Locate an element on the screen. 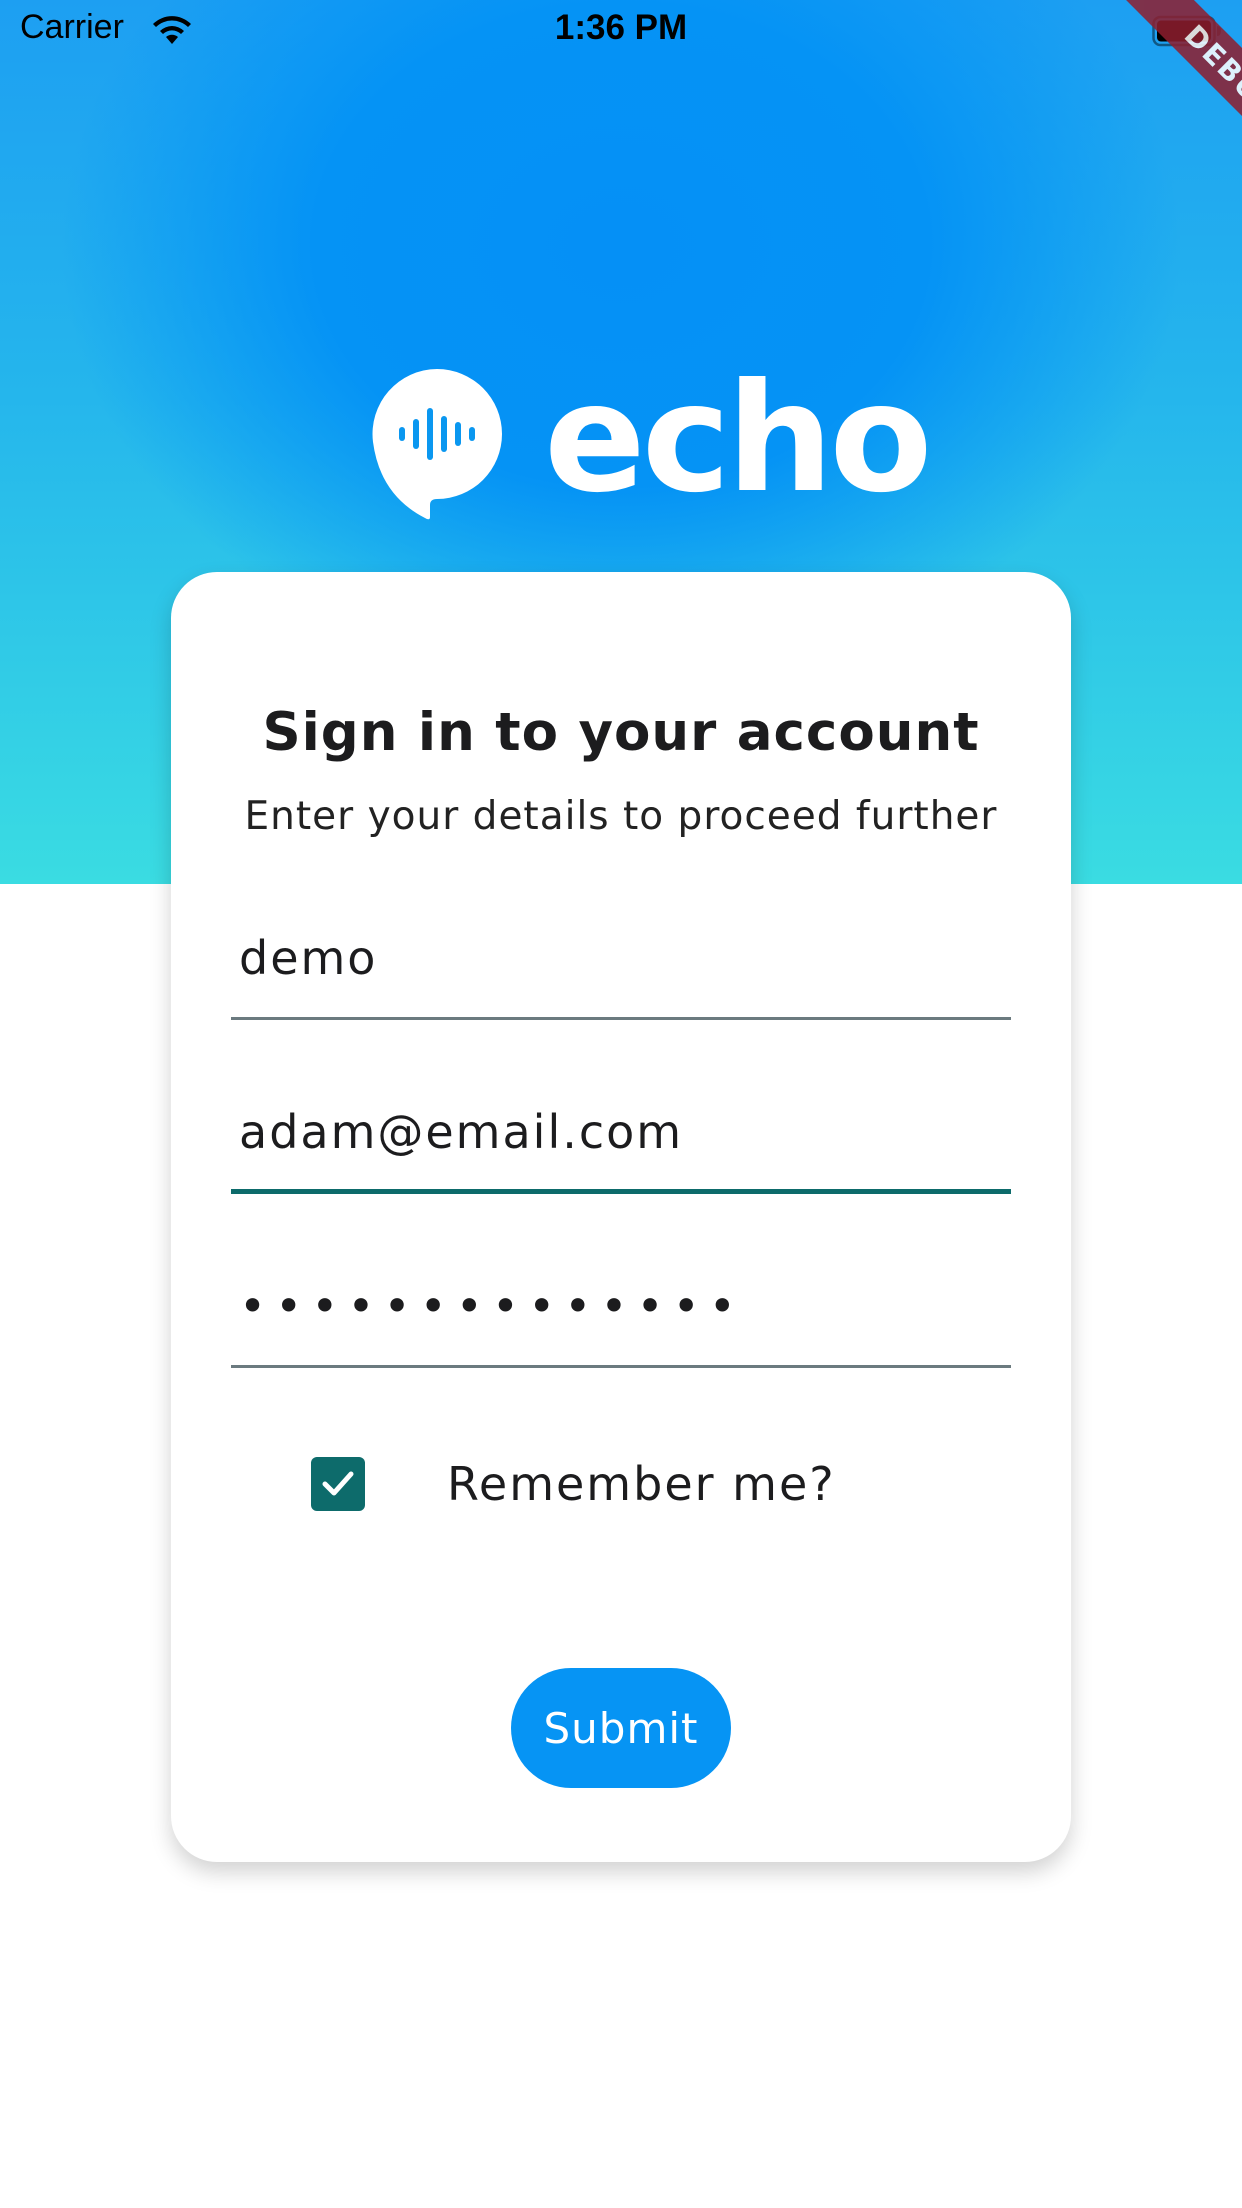 This screenshot has width=1242, height=2208. card-title: Sign in to your account is located at coordinates (621, 732).